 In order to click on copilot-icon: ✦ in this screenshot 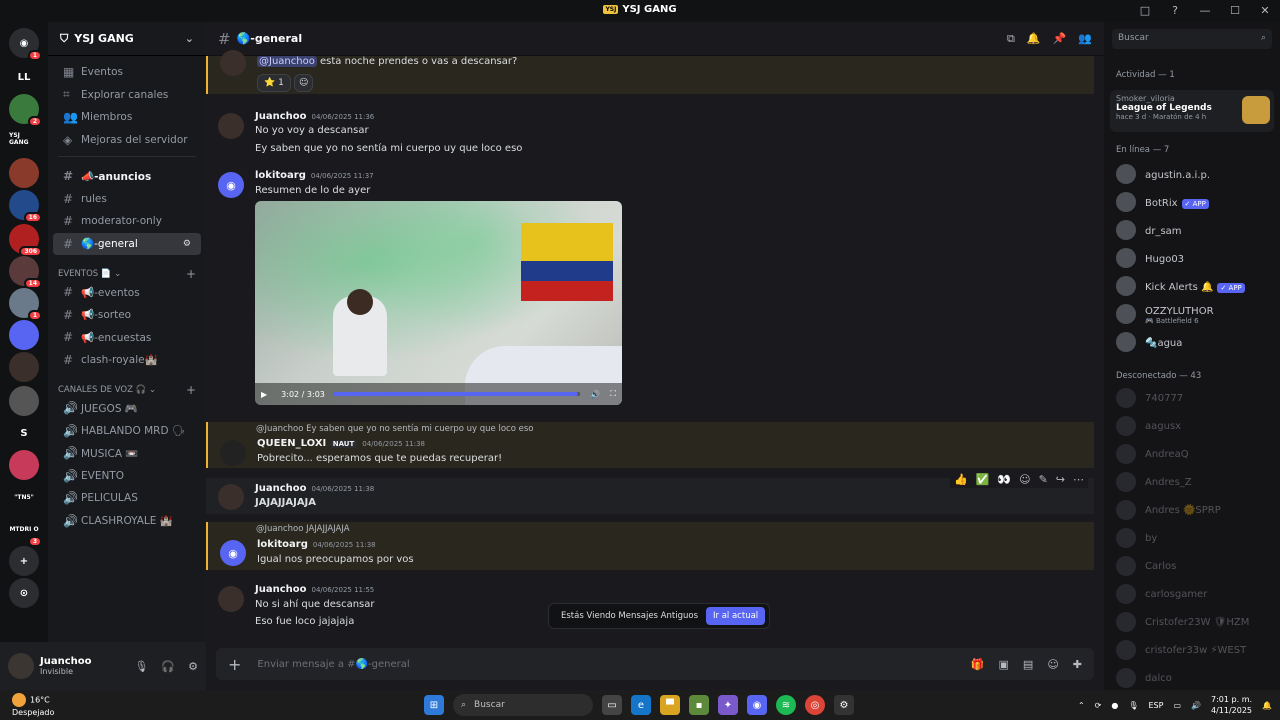, I will do `click(728, 705)`.